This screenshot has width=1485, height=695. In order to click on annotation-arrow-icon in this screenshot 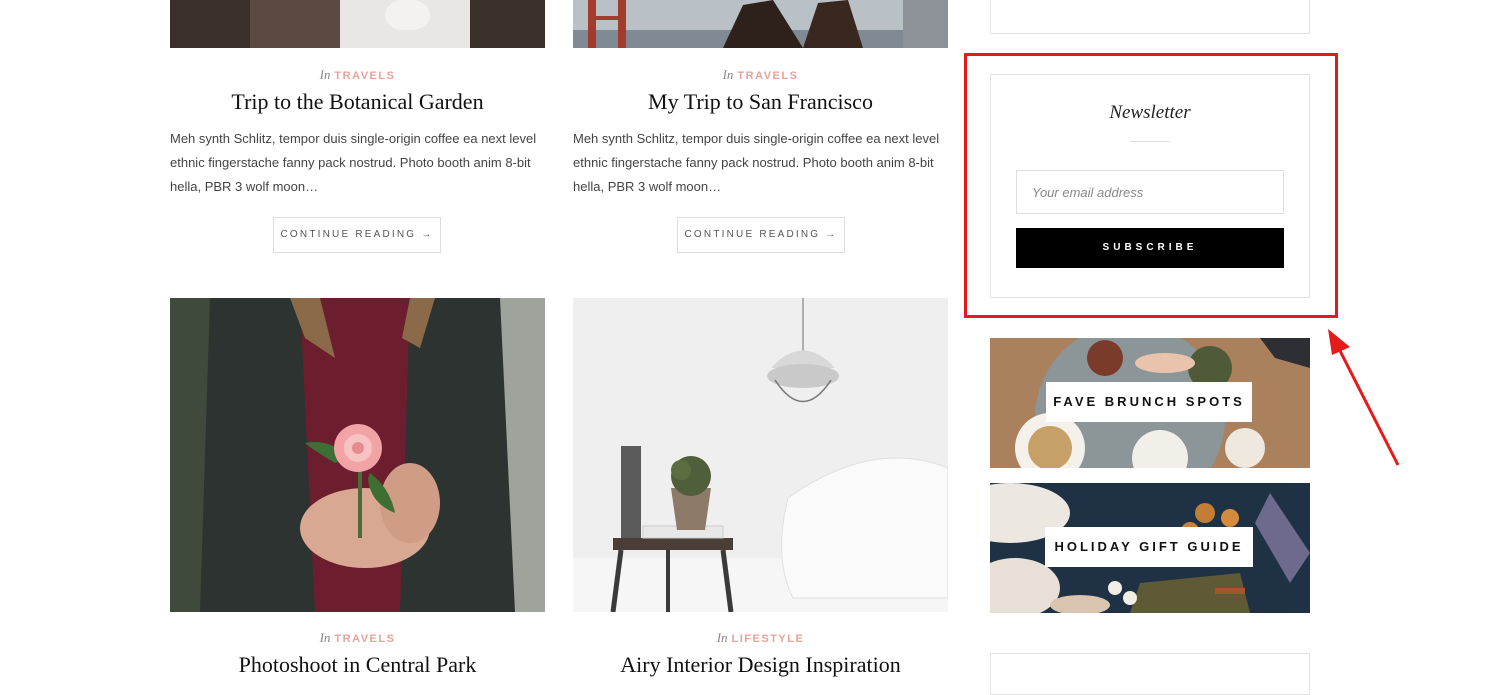, I will do `click(1364, 397)`.